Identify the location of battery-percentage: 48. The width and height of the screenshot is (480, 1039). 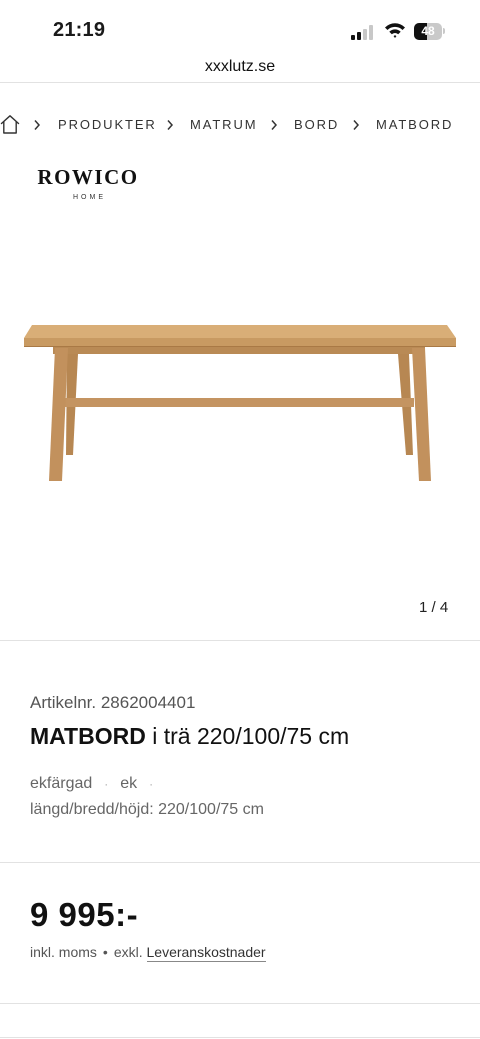
(428, 31).